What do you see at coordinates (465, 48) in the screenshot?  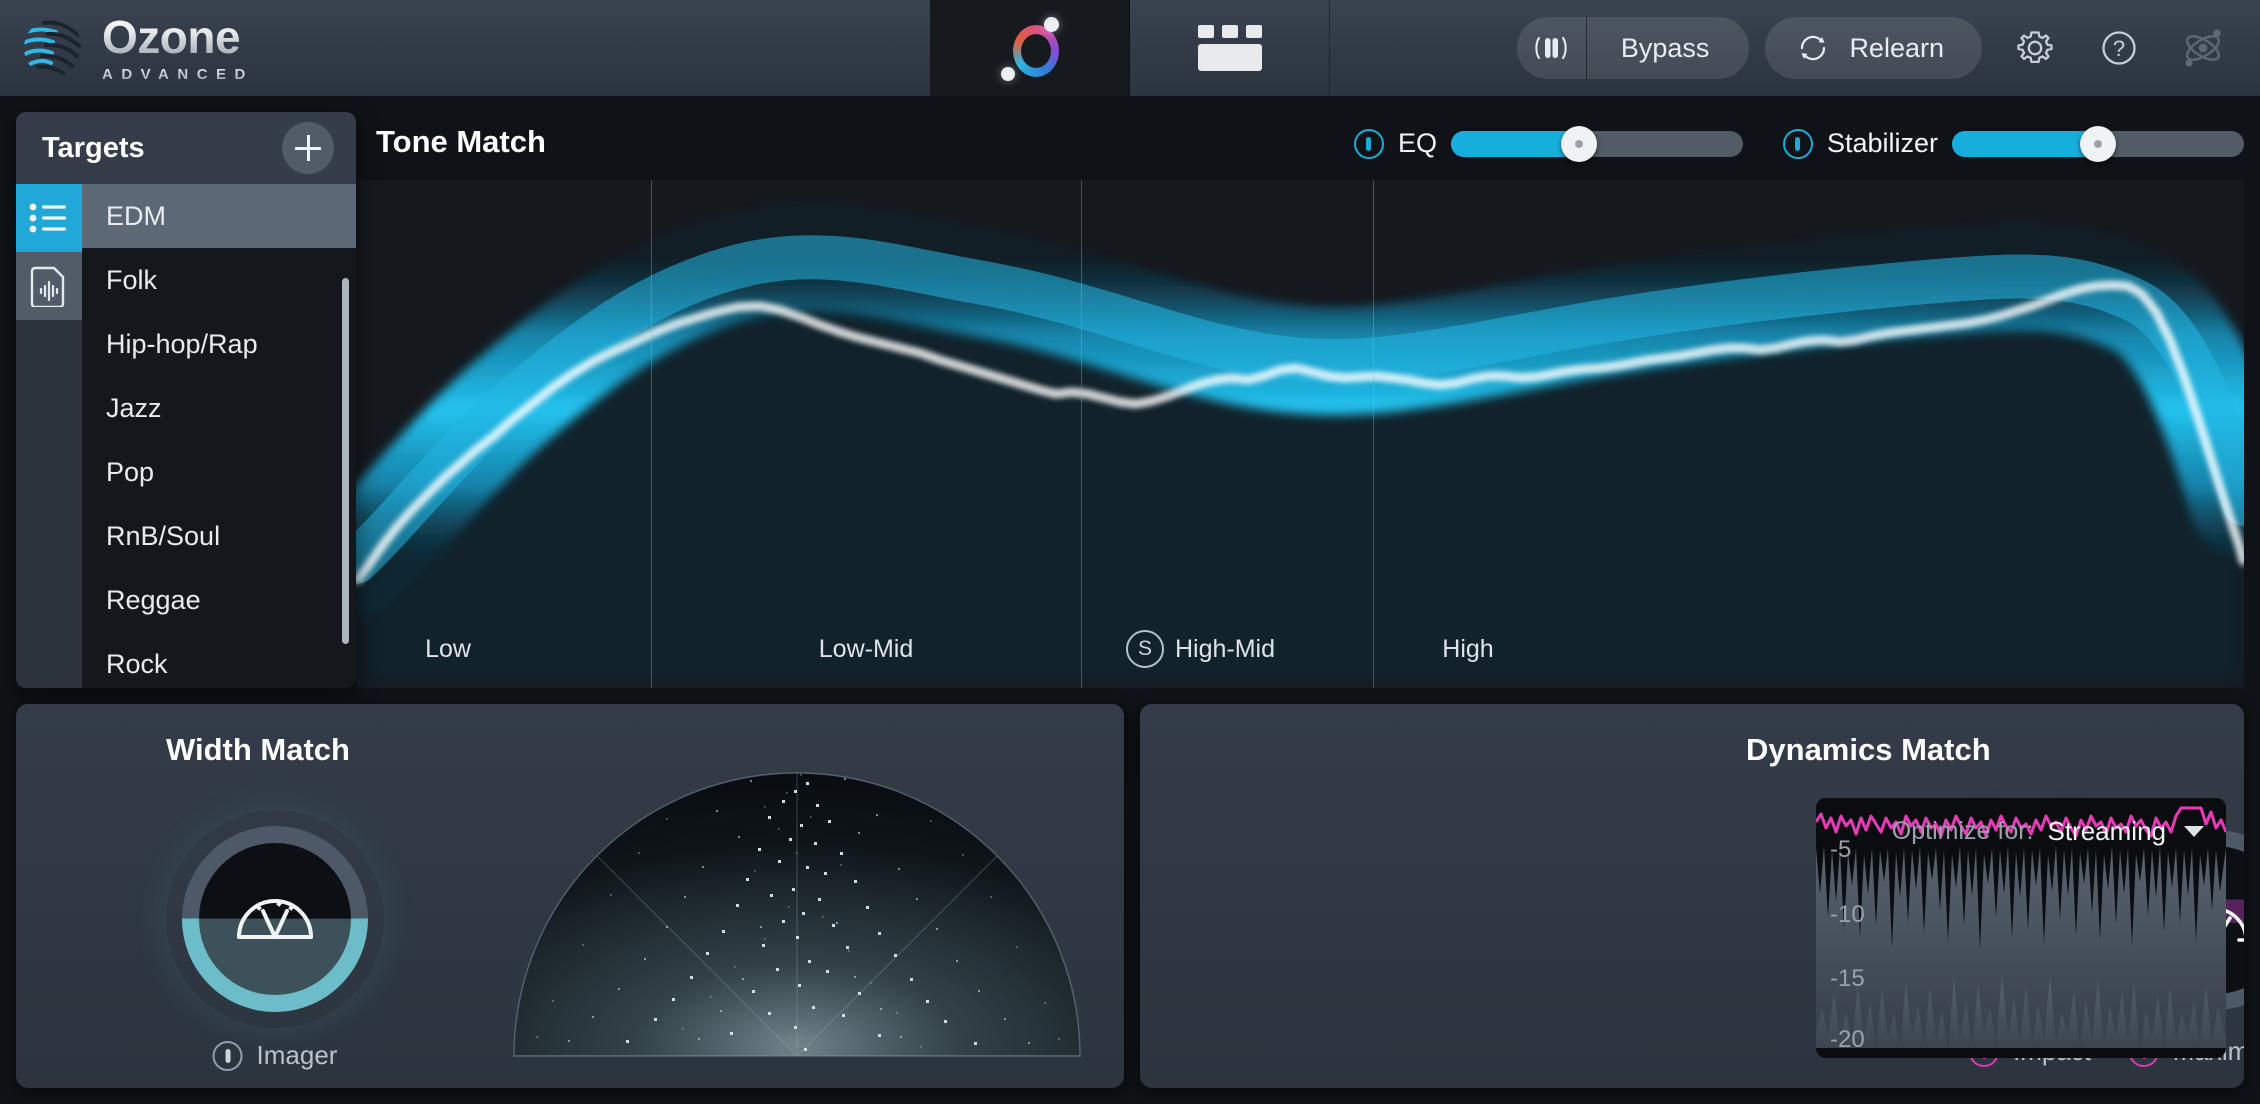 I see `brand-logo: Ozone ADVANCED` at bounding box center [465, 48].